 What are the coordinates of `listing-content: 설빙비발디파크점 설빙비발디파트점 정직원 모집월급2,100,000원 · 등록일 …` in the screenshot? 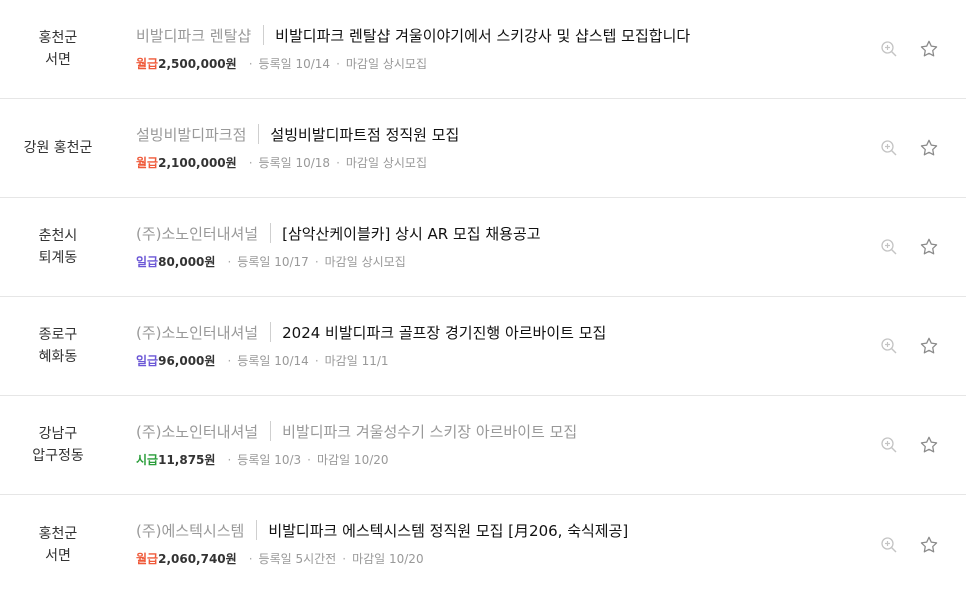 It's located at (496, 146).